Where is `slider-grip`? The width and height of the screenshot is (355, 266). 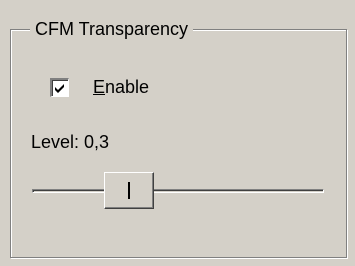 slider-grip is located at coordinates (129, 190).